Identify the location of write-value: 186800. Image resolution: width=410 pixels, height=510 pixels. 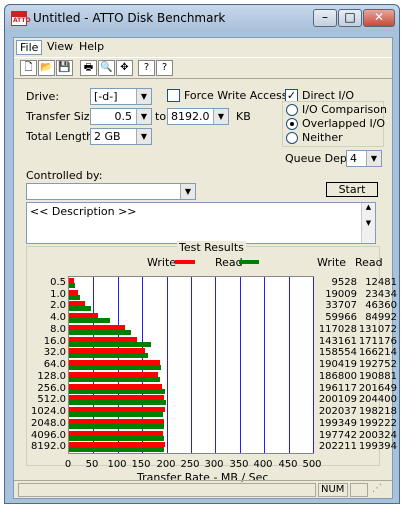
(337, 376).